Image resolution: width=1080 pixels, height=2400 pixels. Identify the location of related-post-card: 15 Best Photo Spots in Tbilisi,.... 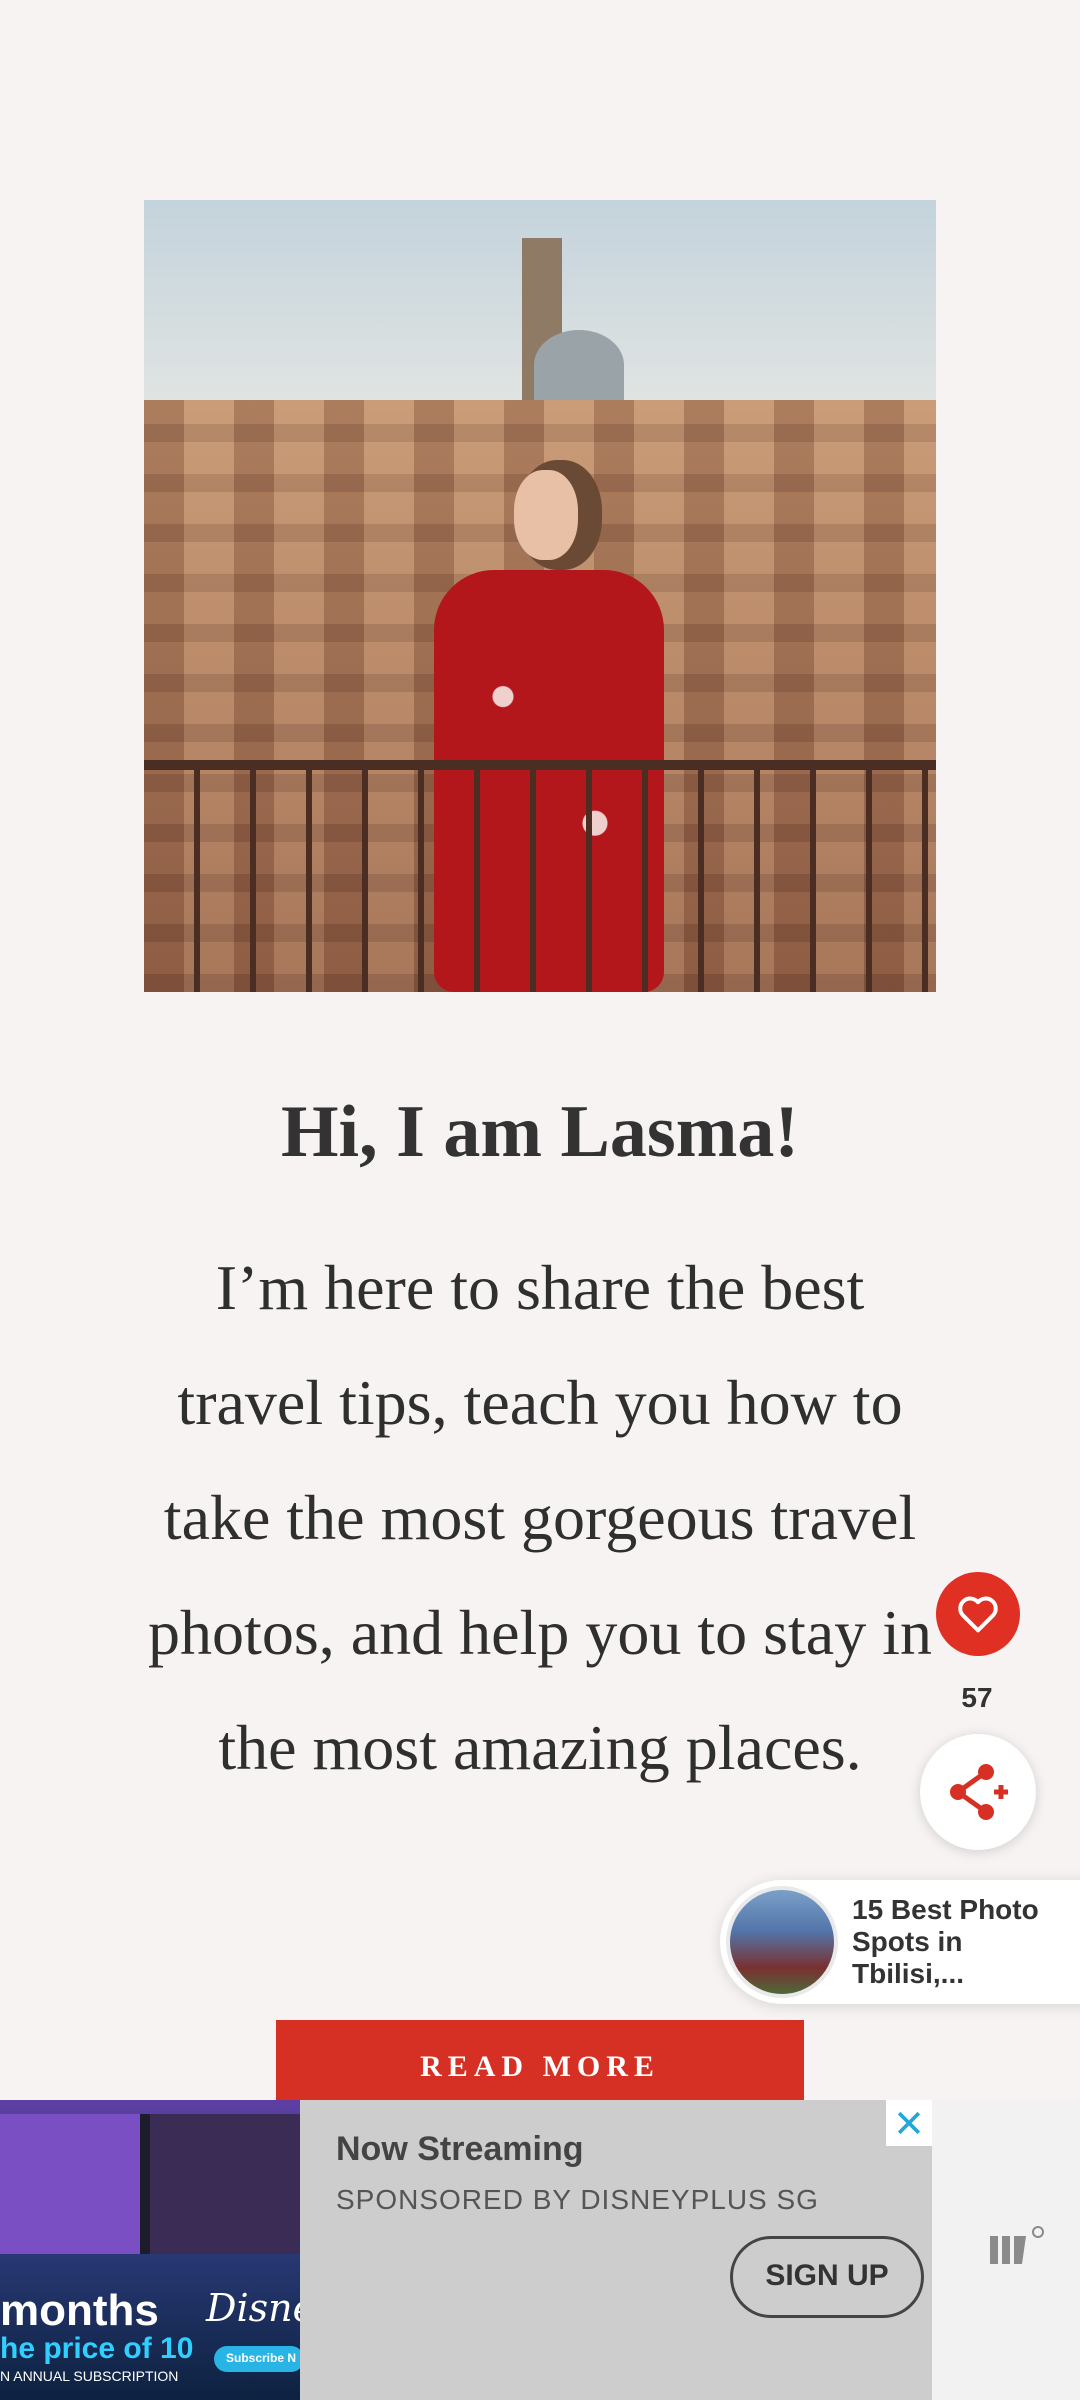
(900, 1942).